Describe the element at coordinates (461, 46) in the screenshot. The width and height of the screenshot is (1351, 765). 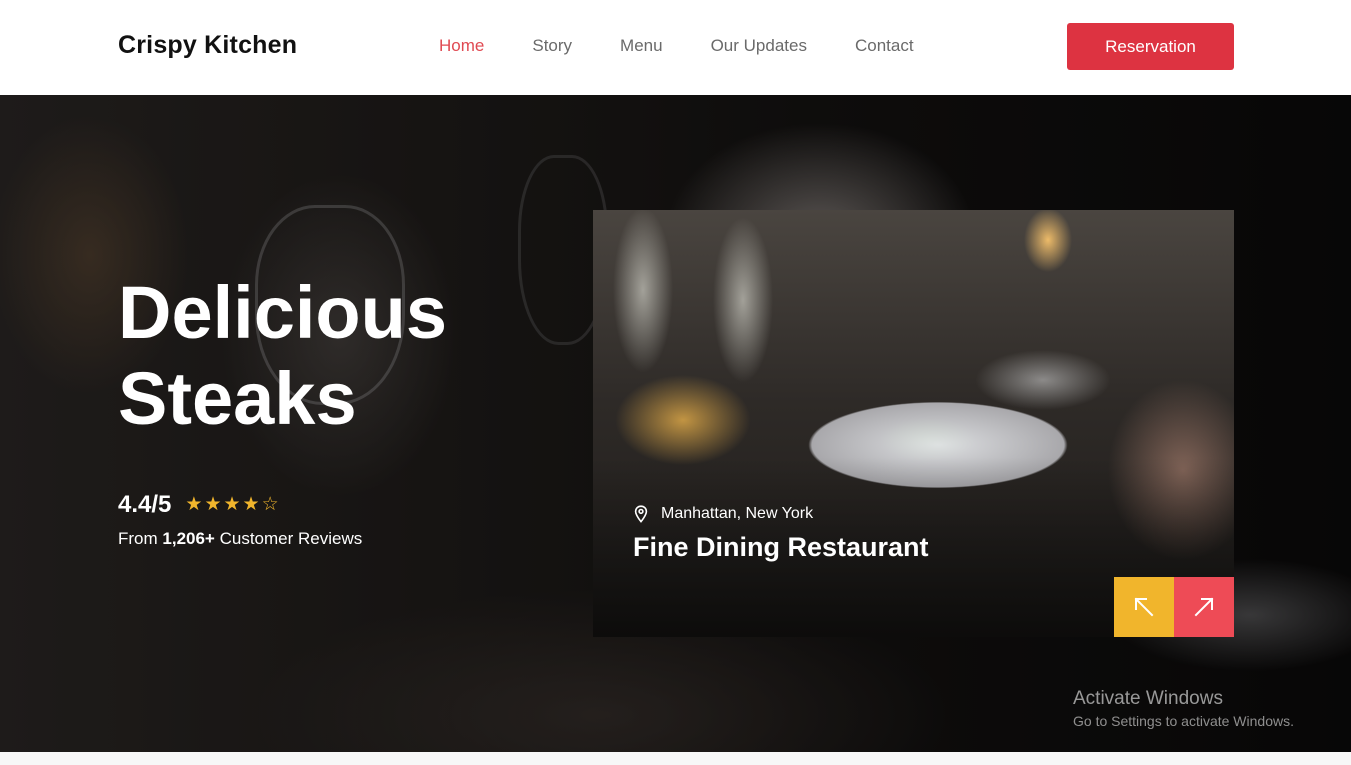
I see `nav-home: Home` at that location.